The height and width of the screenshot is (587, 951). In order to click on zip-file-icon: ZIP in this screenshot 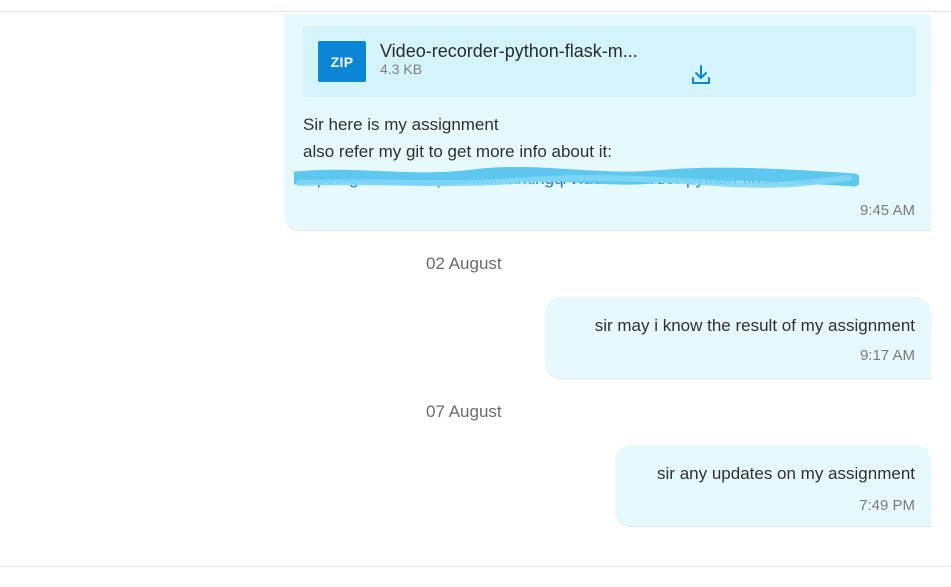, I will do `click(342, 61)`.